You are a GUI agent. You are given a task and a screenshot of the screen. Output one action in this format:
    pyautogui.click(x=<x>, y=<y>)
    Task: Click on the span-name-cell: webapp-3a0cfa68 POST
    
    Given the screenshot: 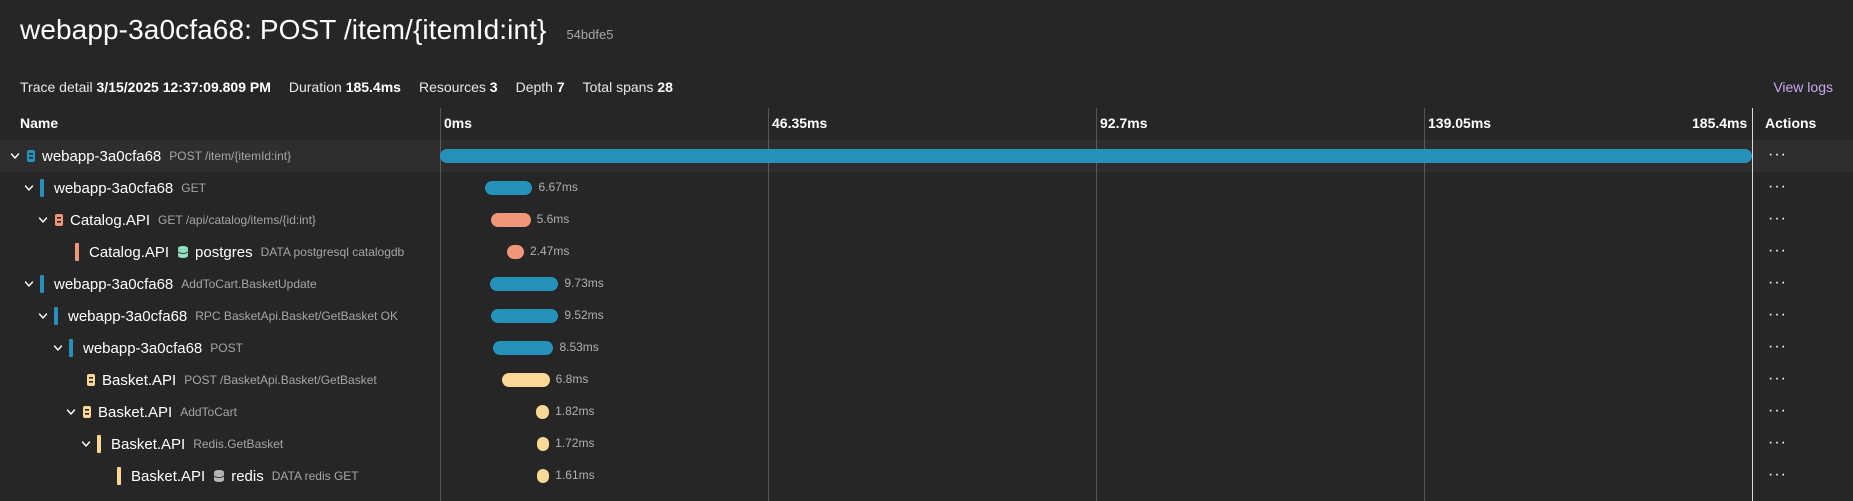 What is the action you would take?
    pyautogui.click(x=147, y=348)
    